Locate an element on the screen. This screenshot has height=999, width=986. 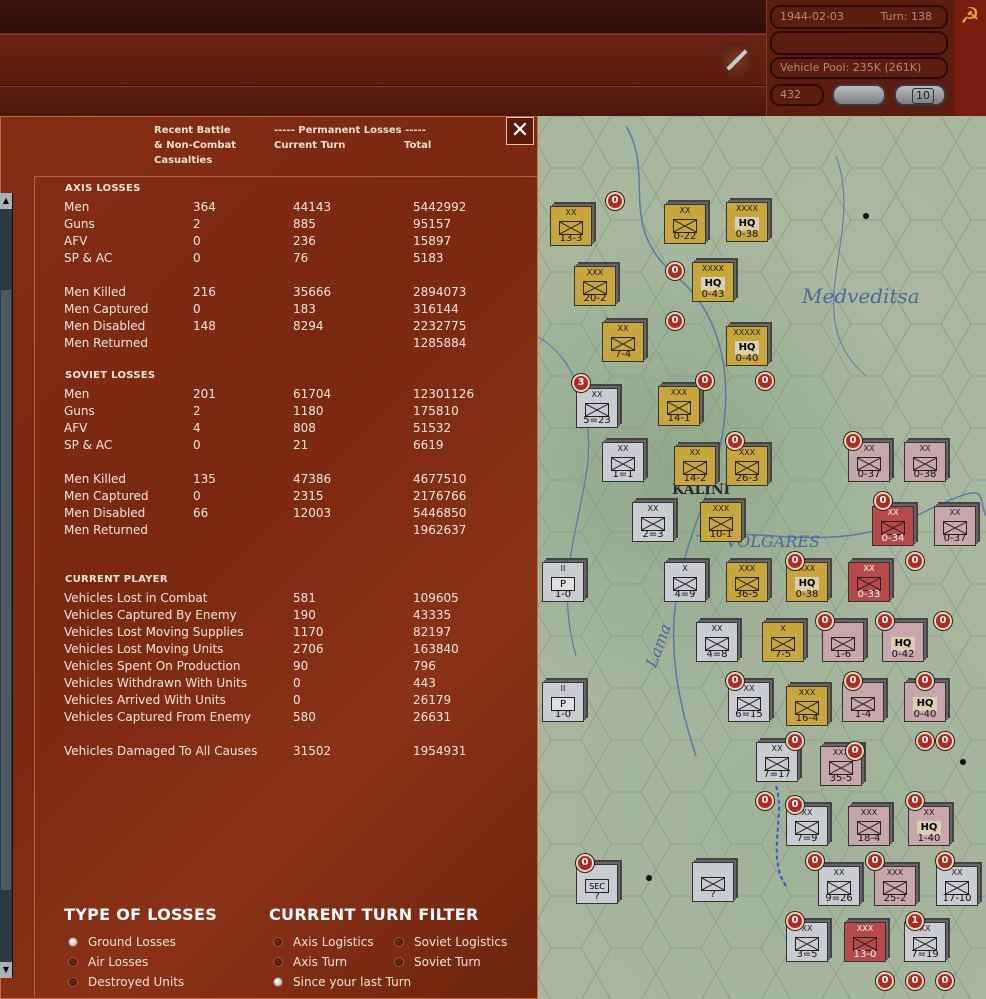
unit-counter: ? is located at coordinates (713, 882).